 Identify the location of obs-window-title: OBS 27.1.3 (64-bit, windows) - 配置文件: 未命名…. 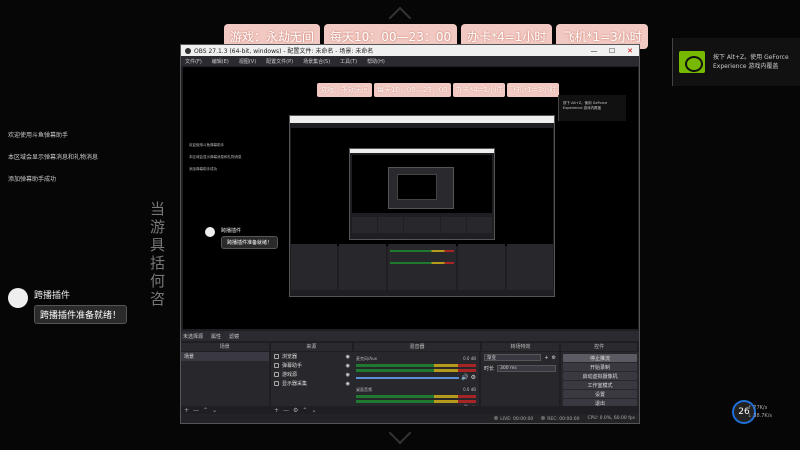
(284, 51).